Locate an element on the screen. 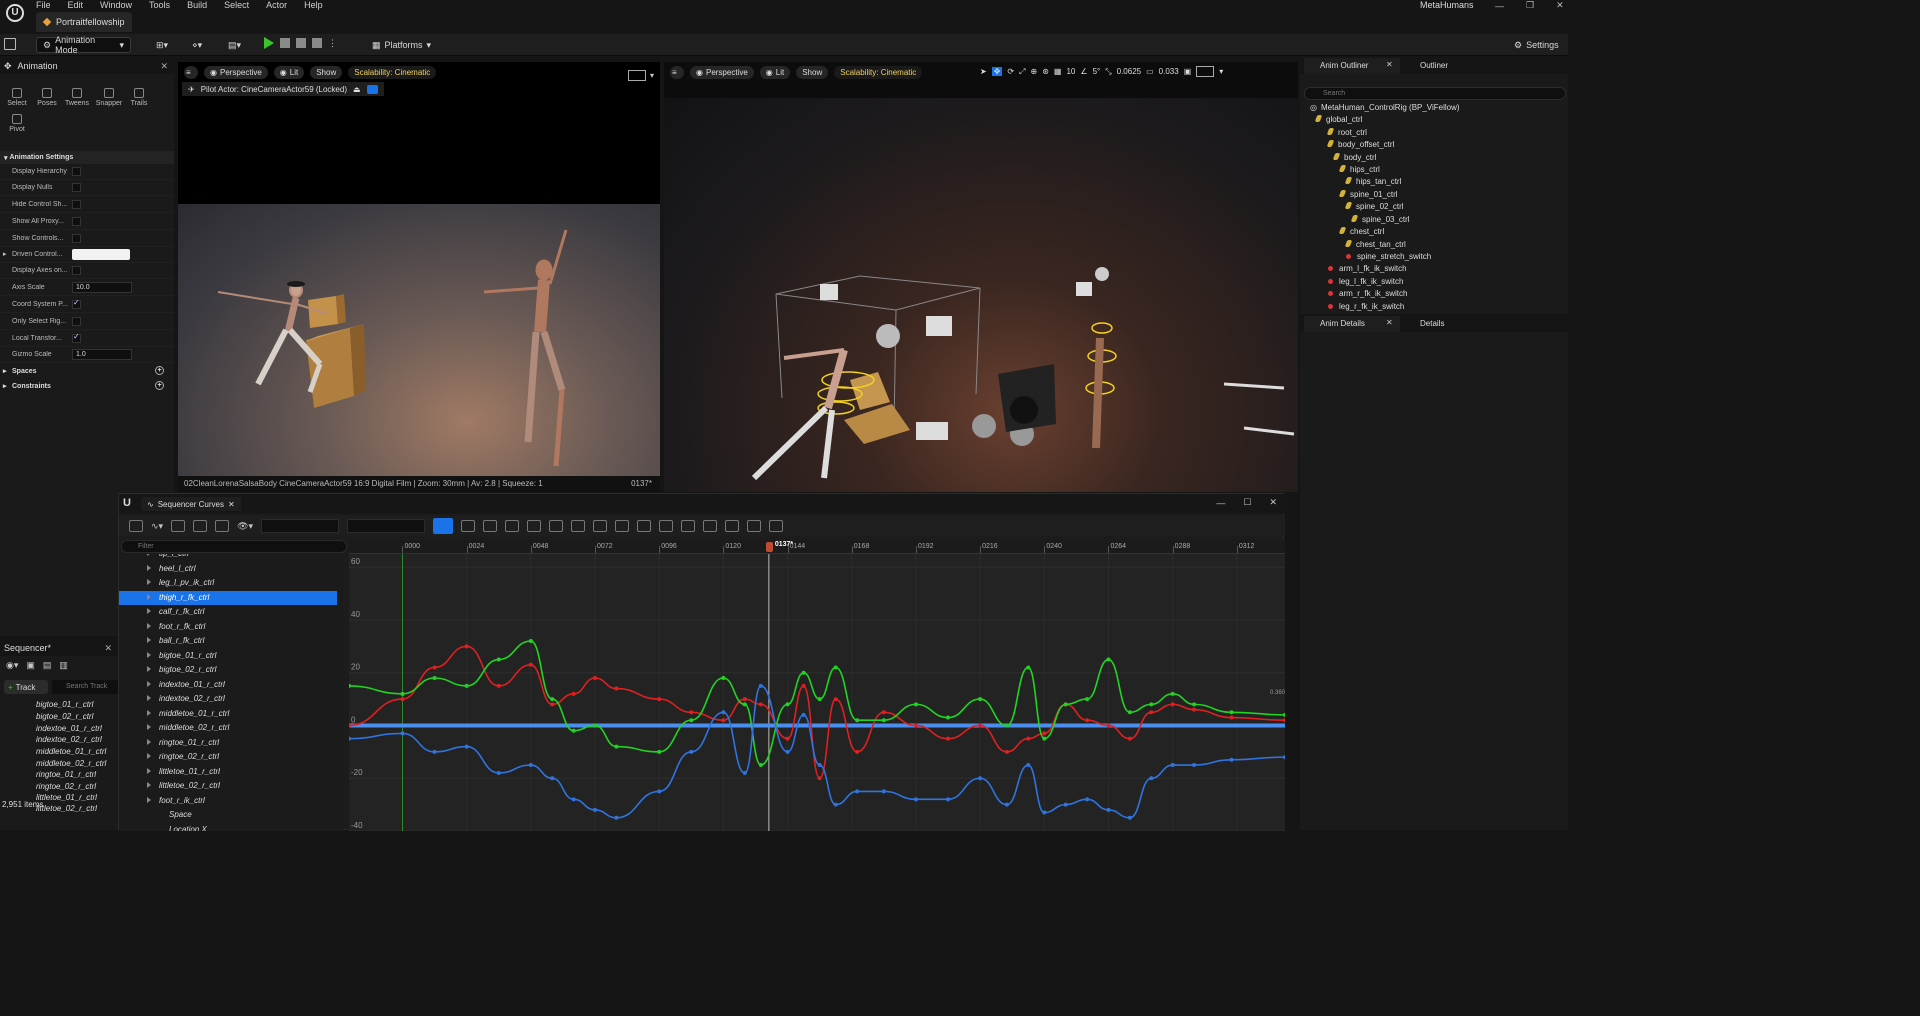 This screenshot has width=1920, height=1016. flatten-icon is located at coordinates (732, 526).